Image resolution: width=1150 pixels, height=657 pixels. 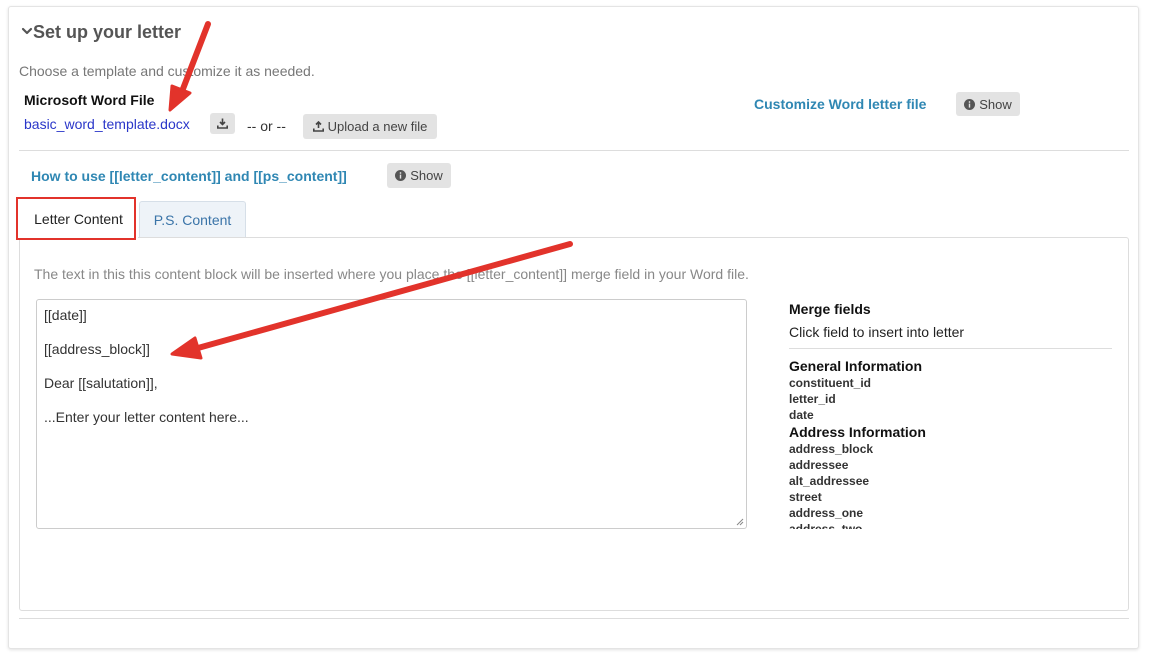 I want to click on merge-field-item: date, so click(x=954, y=415).